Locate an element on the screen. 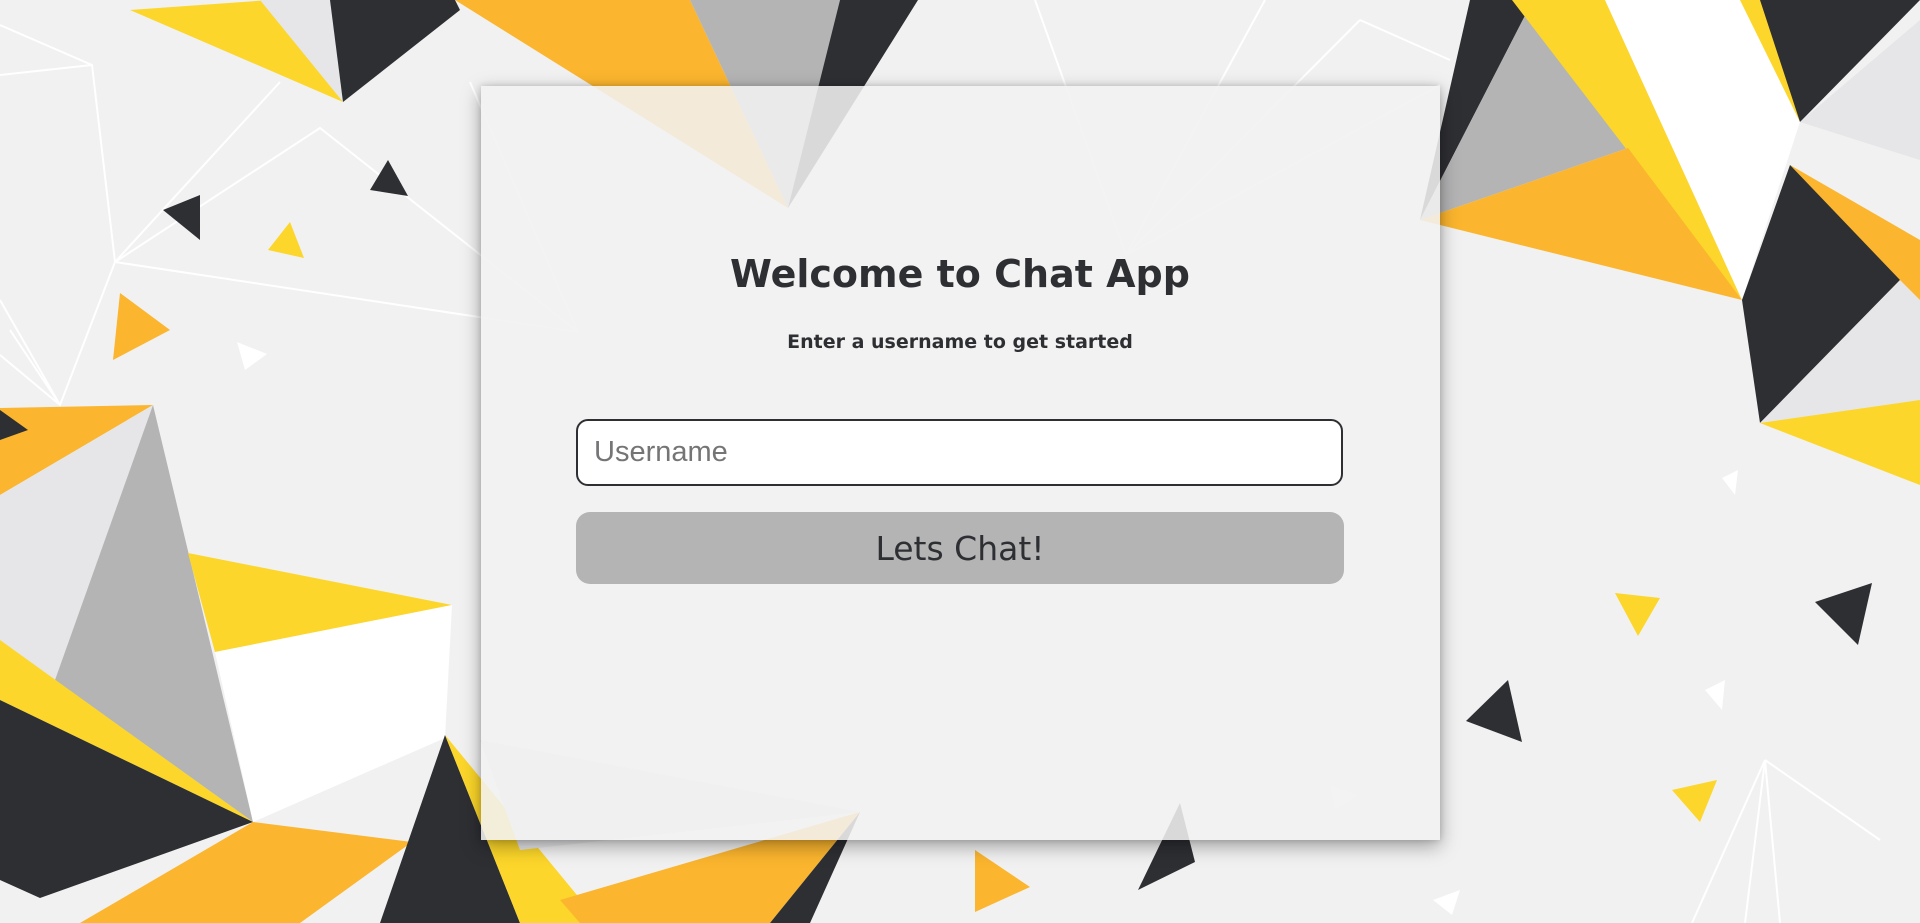 The image size is (1920, 923). username-input is located at coordinates (959, 452).